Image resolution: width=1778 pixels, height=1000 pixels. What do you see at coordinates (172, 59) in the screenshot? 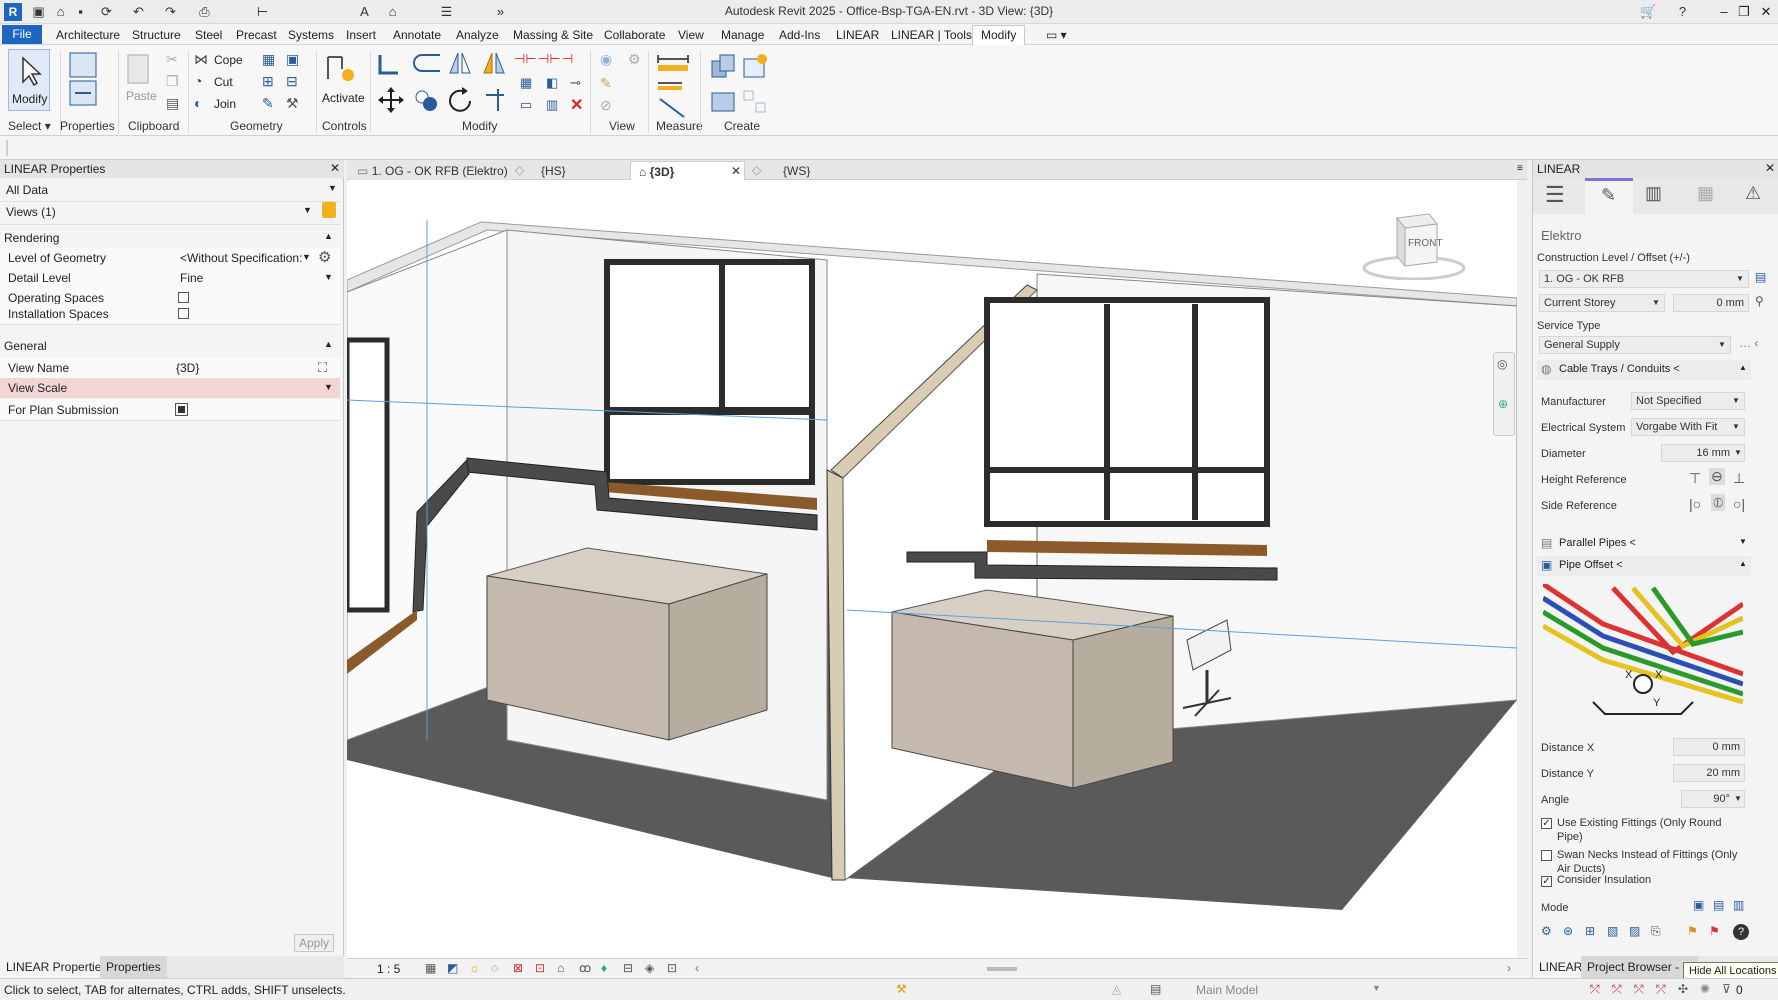
I see `scissors-icon: ✂` at bounding box center [172, 59].